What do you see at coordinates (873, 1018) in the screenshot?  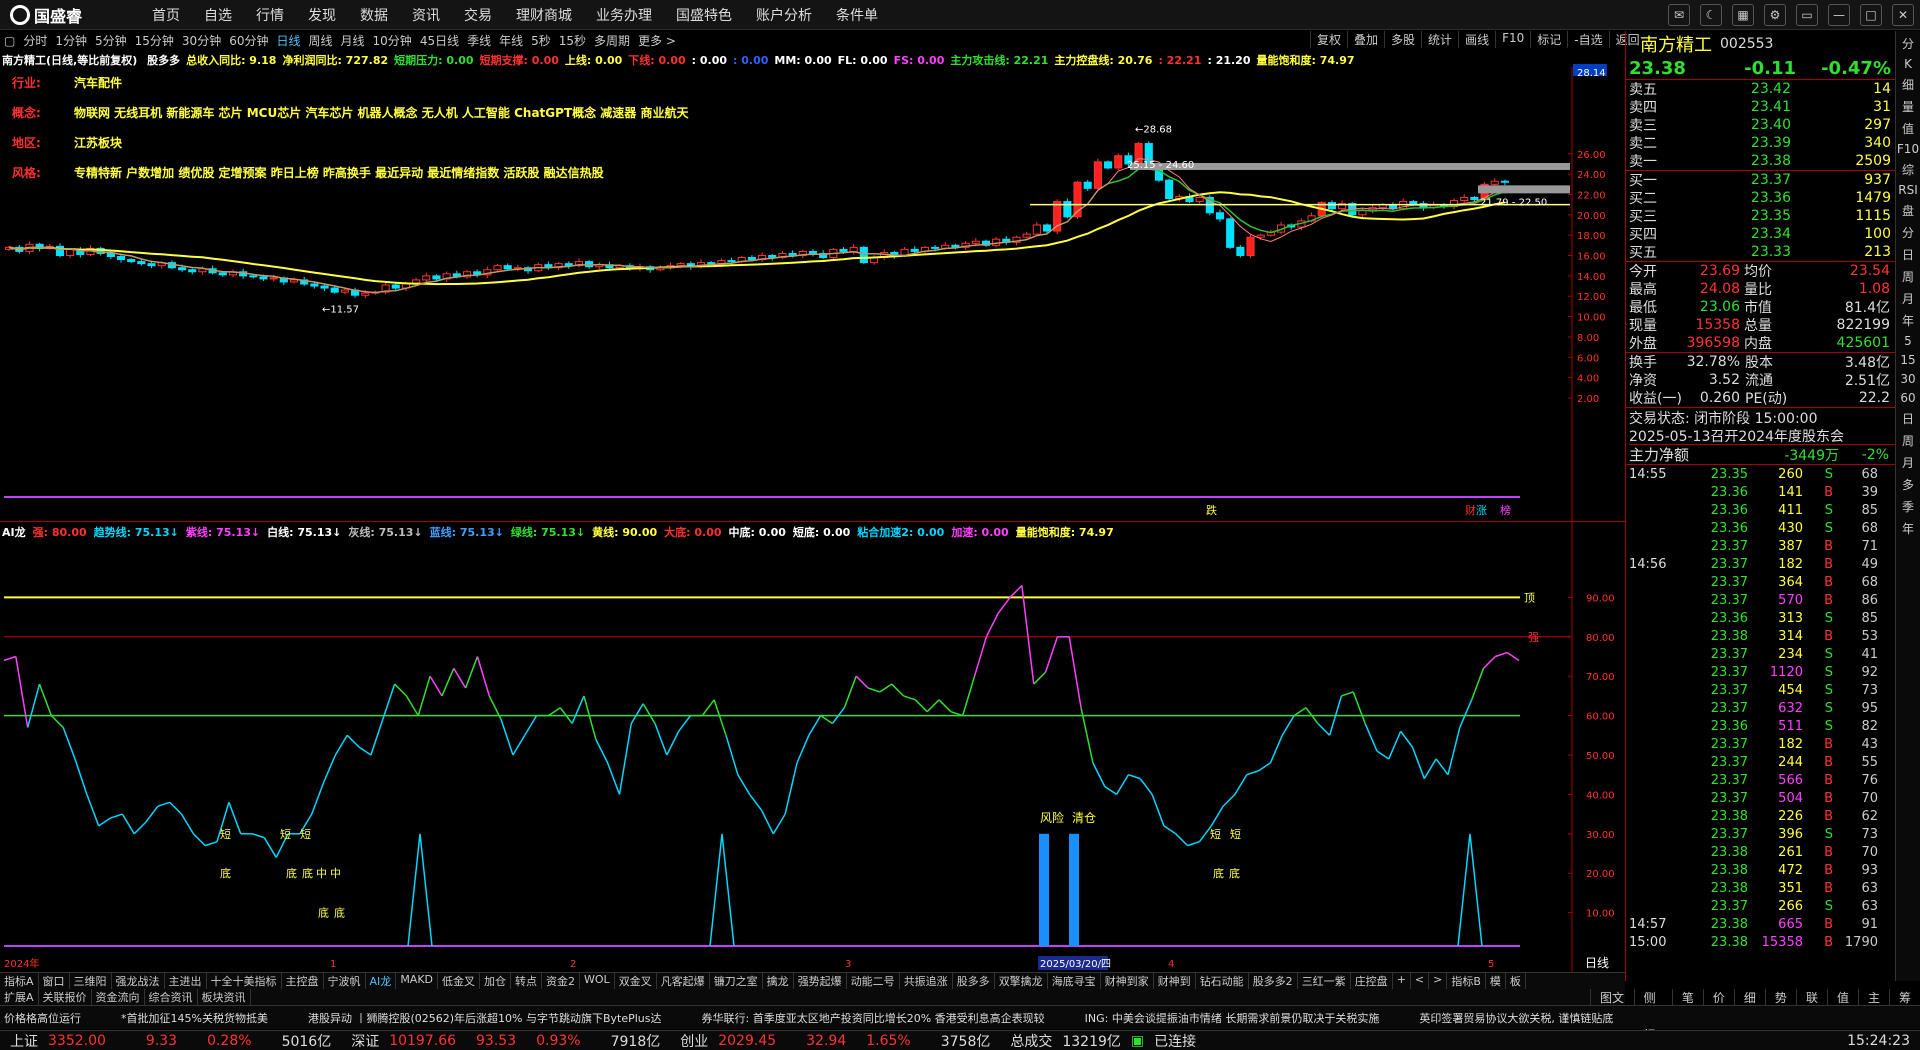 I see `ticker-item: 券华联行: 首季度亚太区地产投资同比增长20% 香港受利息高企表现较` at bounding box center [873, 1018].